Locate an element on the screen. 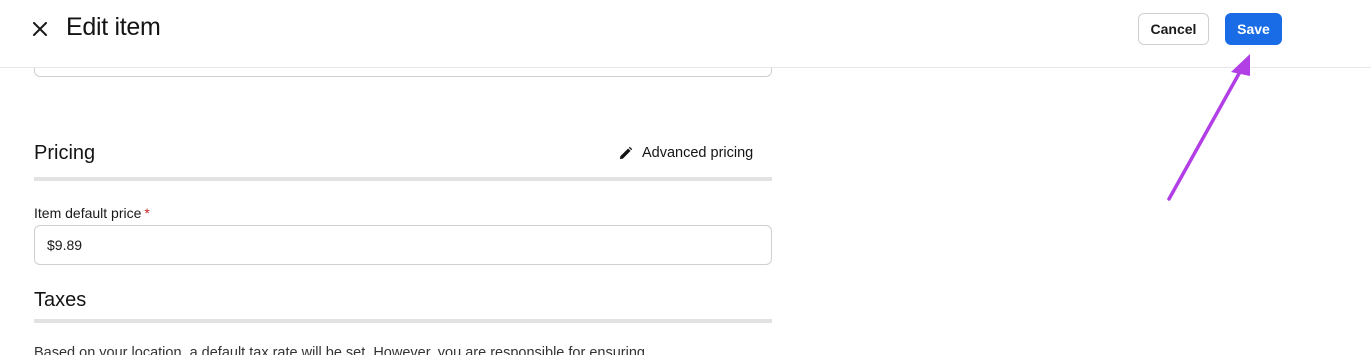  required-indicator: * is located at coordinates (147, 213).